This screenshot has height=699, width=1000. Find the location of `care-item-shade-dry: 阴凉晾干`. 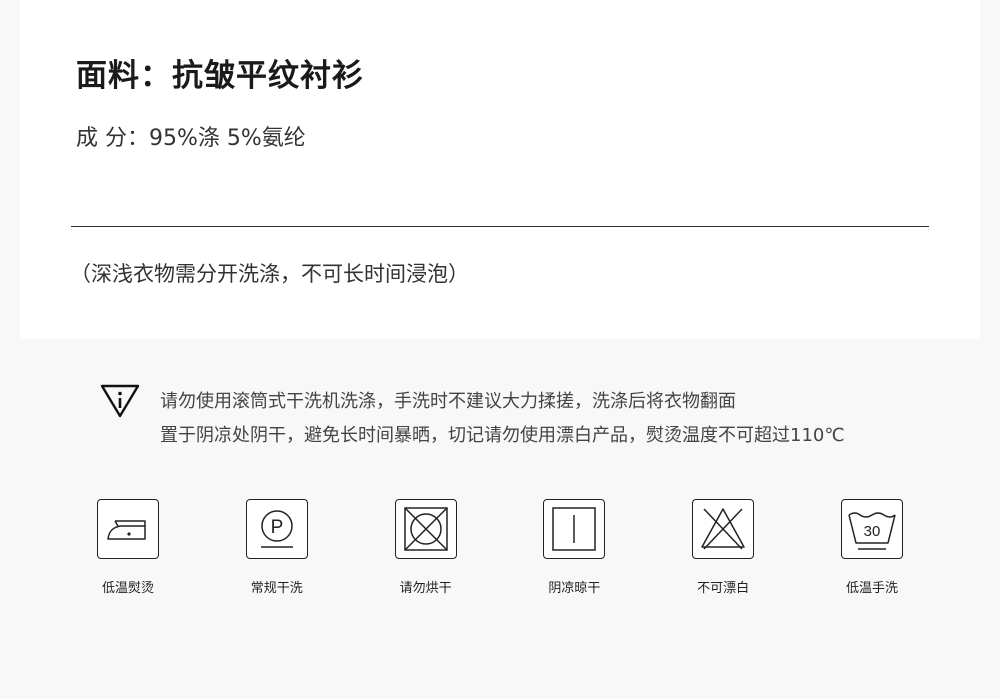

care-item-shade-dry: 阴凉晾干 is located at coordinates (574, 554).